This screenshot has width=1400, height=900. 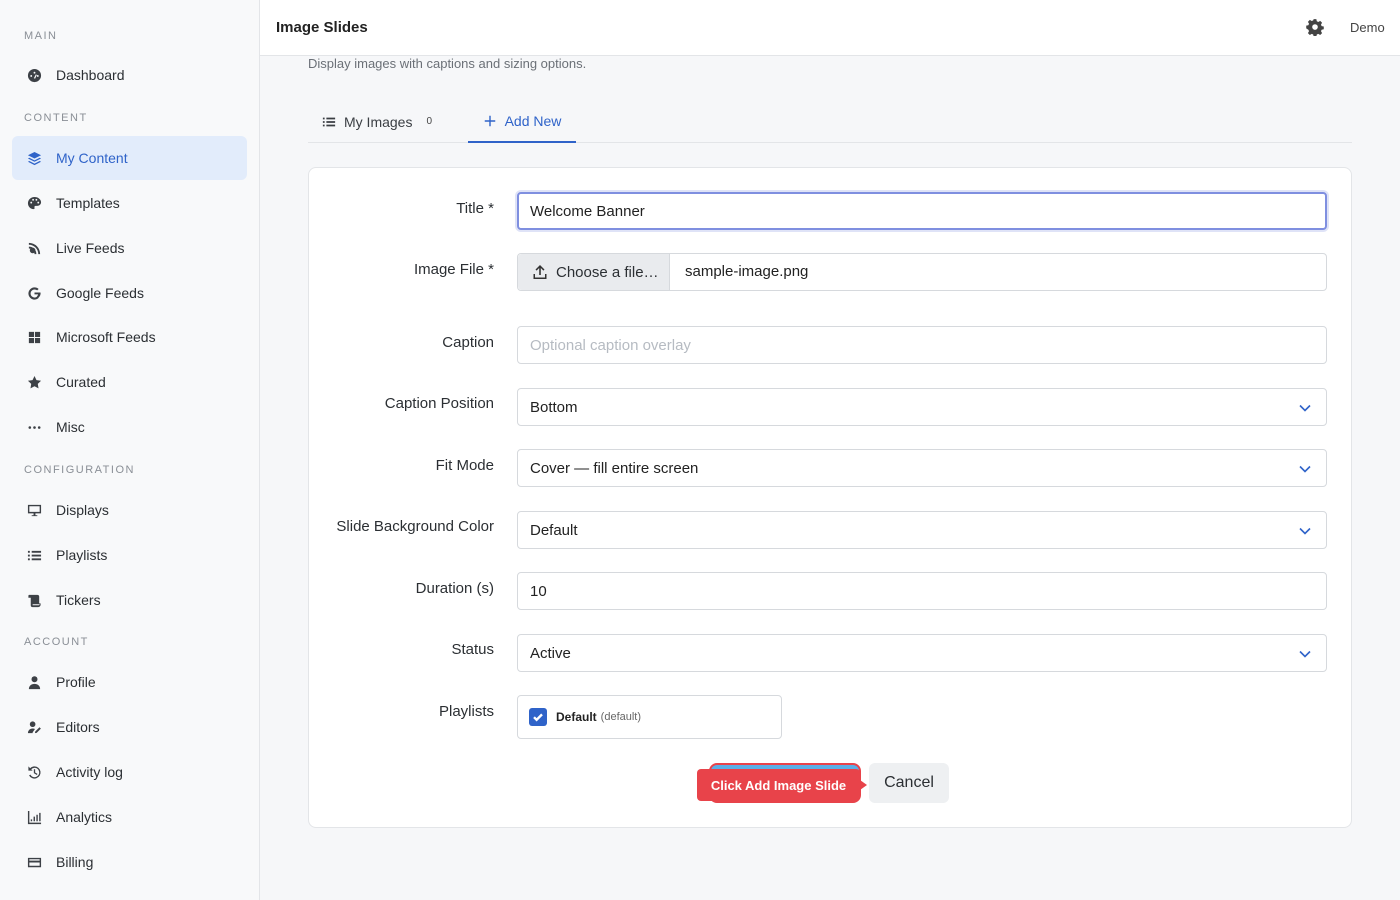 What do you see at coordinates (129, 682) in the screenshot?
I see `sidebar-item-profile: Profile` at bounding box center [129, 682].